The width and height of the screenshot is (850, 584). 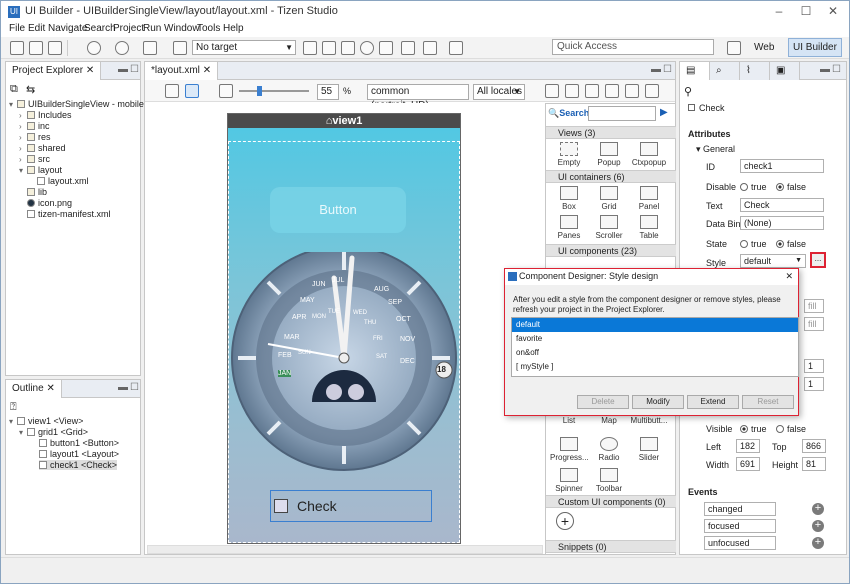 What do you see at coordinates (565, 521) in the screenshot?
I see `add-custom-component-button: +` at bounding box center [565, 521].